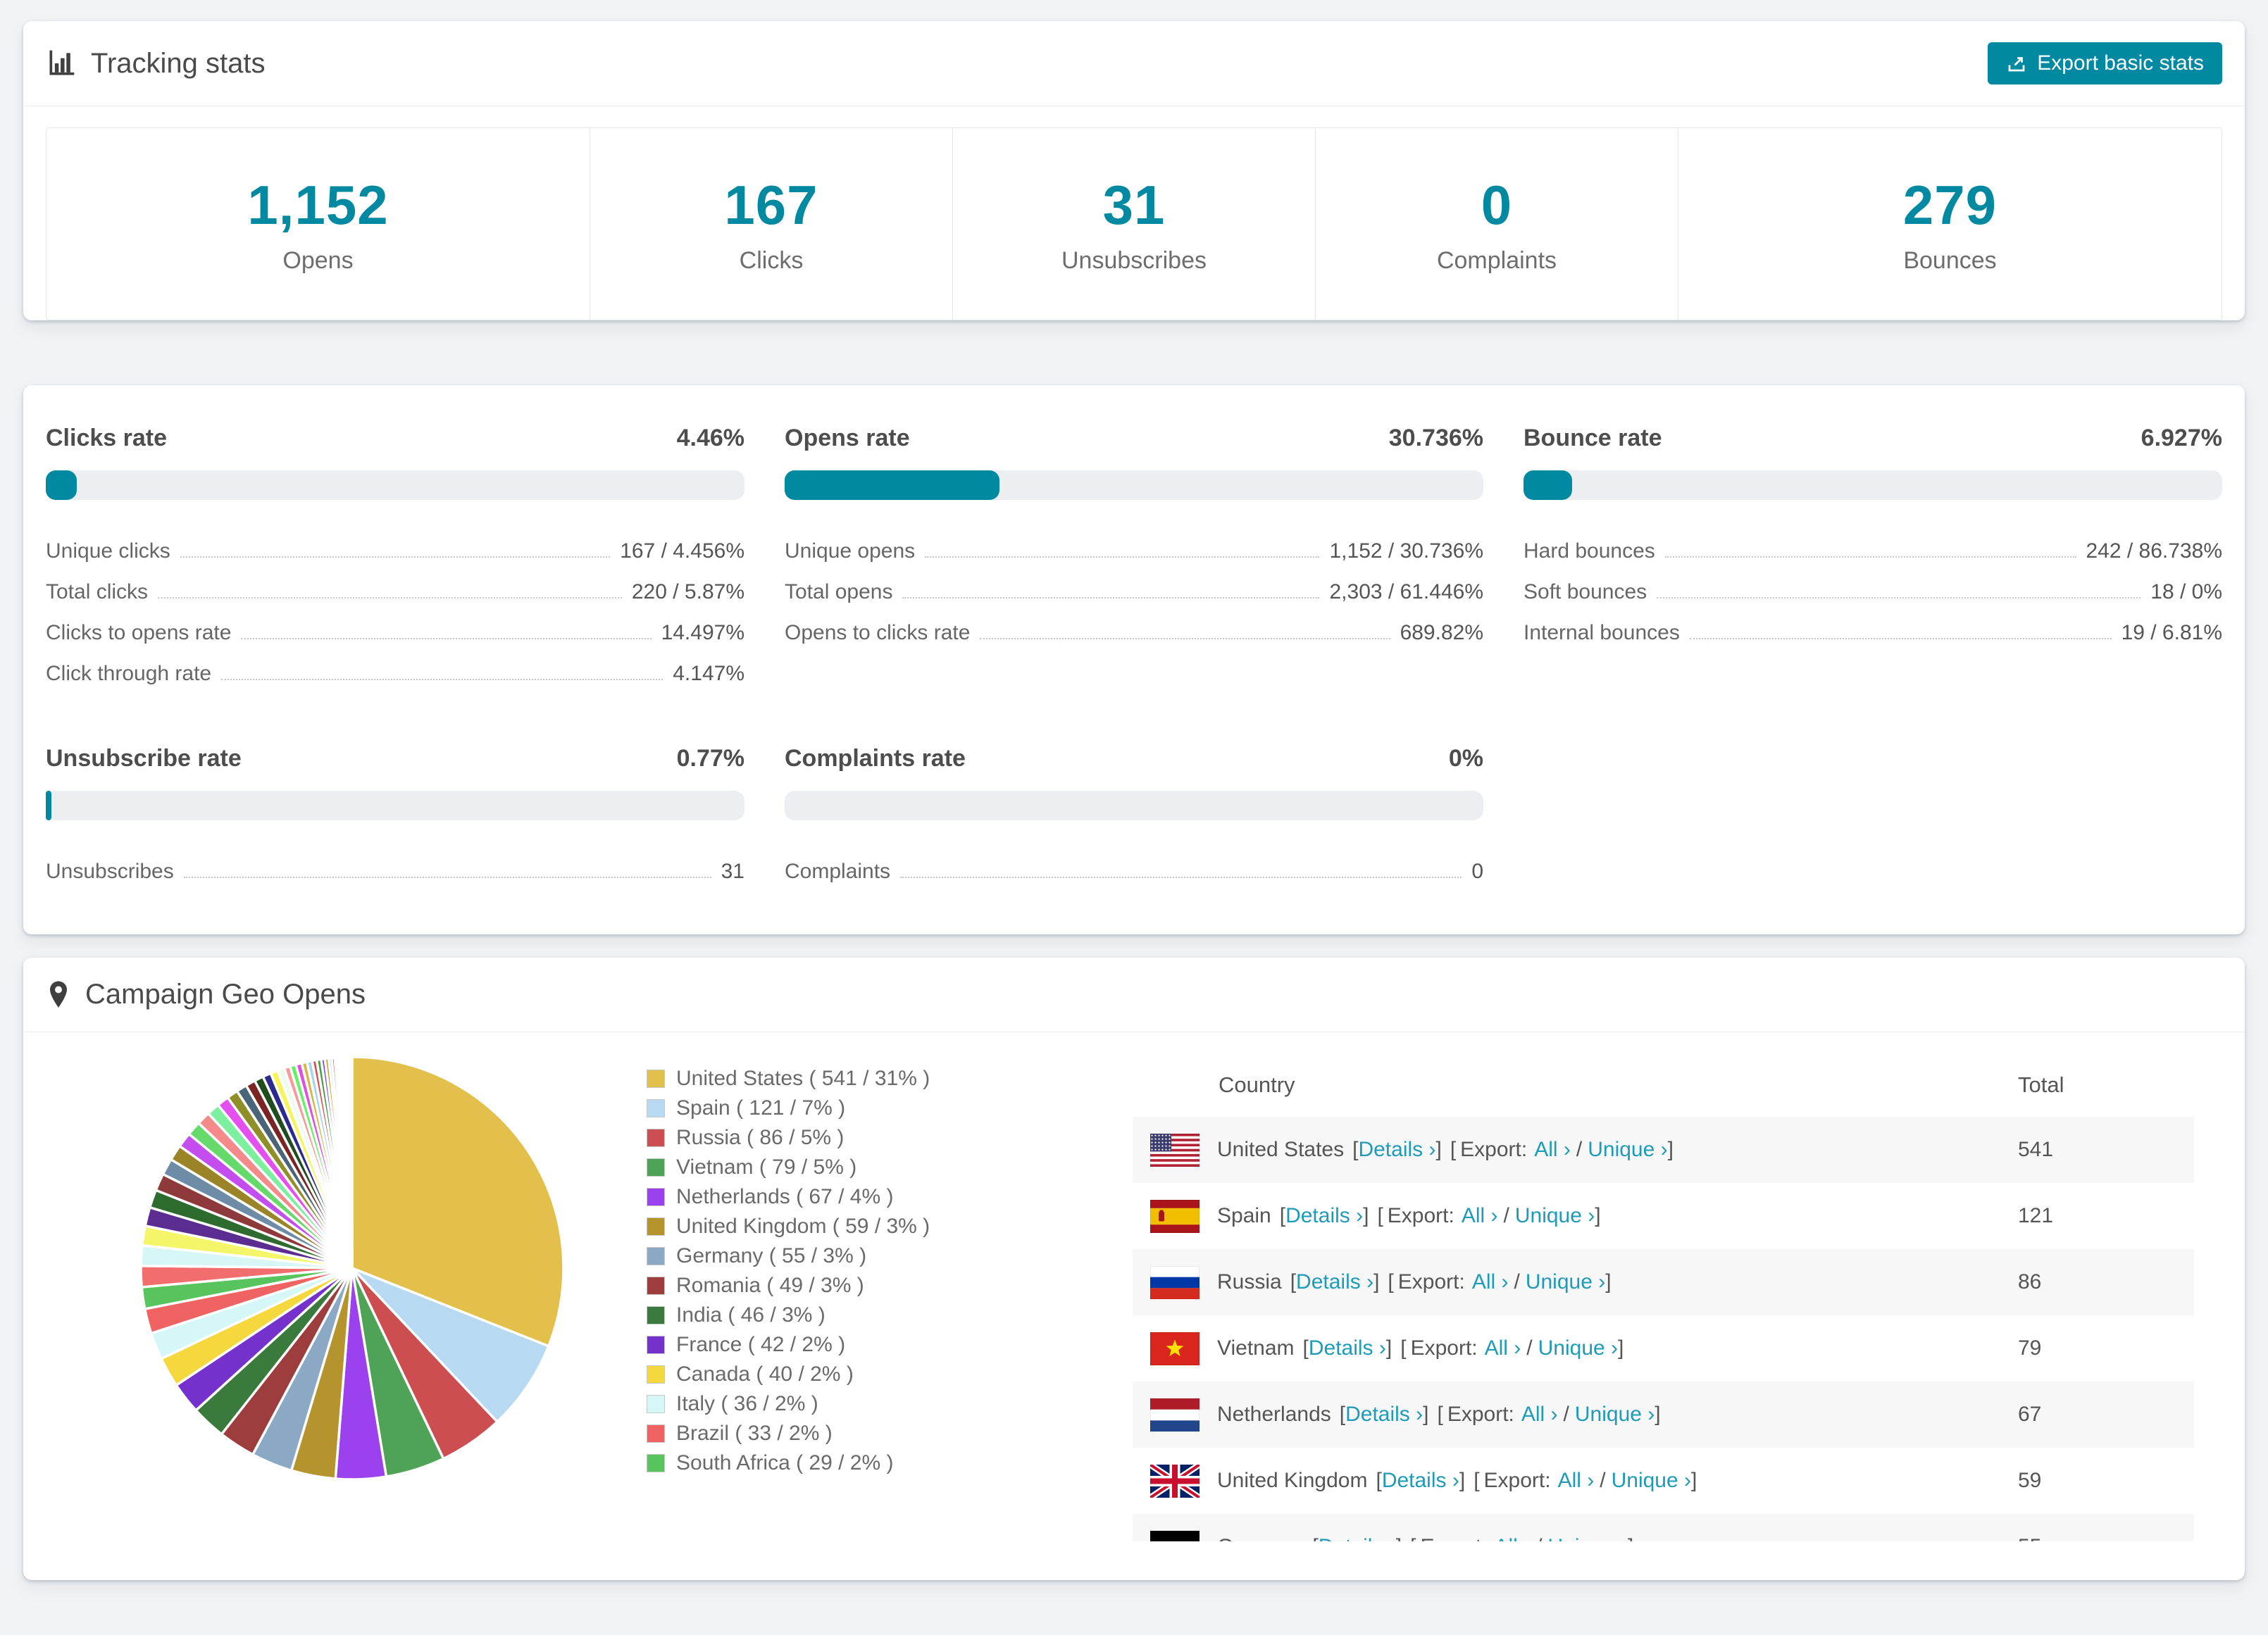 The height and width of the screenshot is (1635, 2268). What do you see at coordinates (1586, 591) in the screenshot?
I see `metric-label: Soft bounces` at bounding box center [1586, 591].